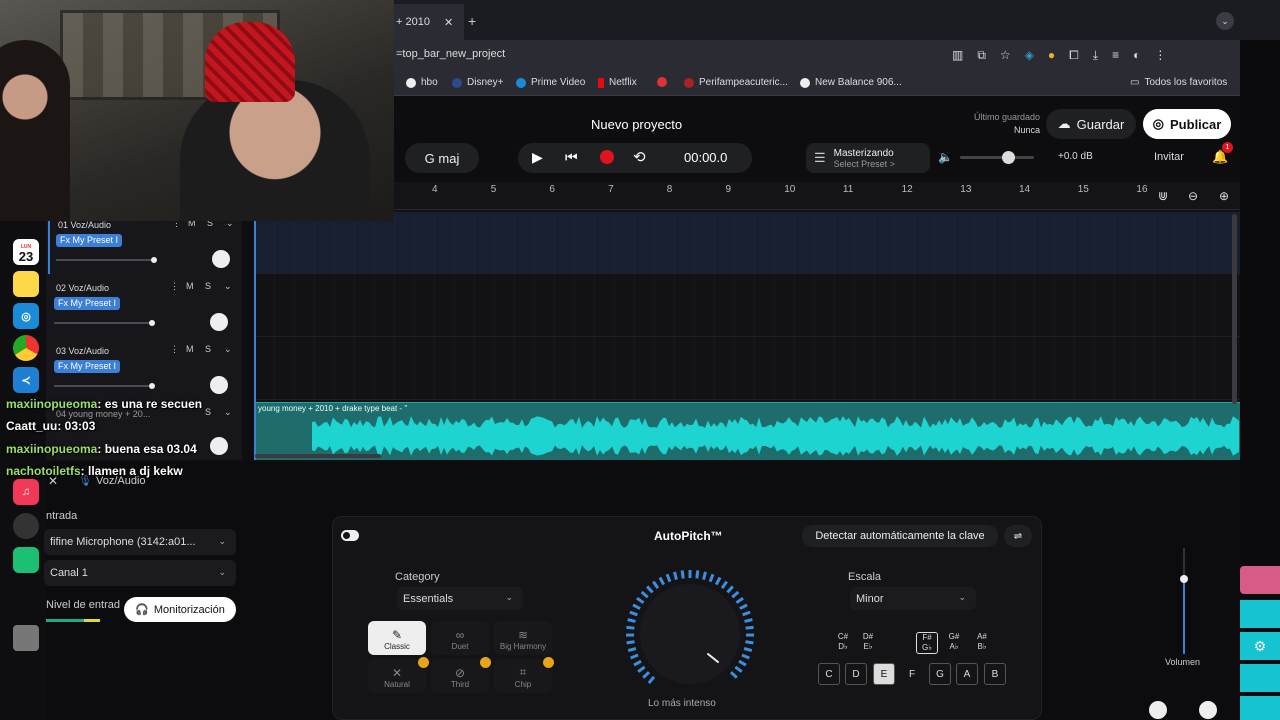 This screenshot has width=1280, height=720. I want to click on key-c: C, so click(829, 674).